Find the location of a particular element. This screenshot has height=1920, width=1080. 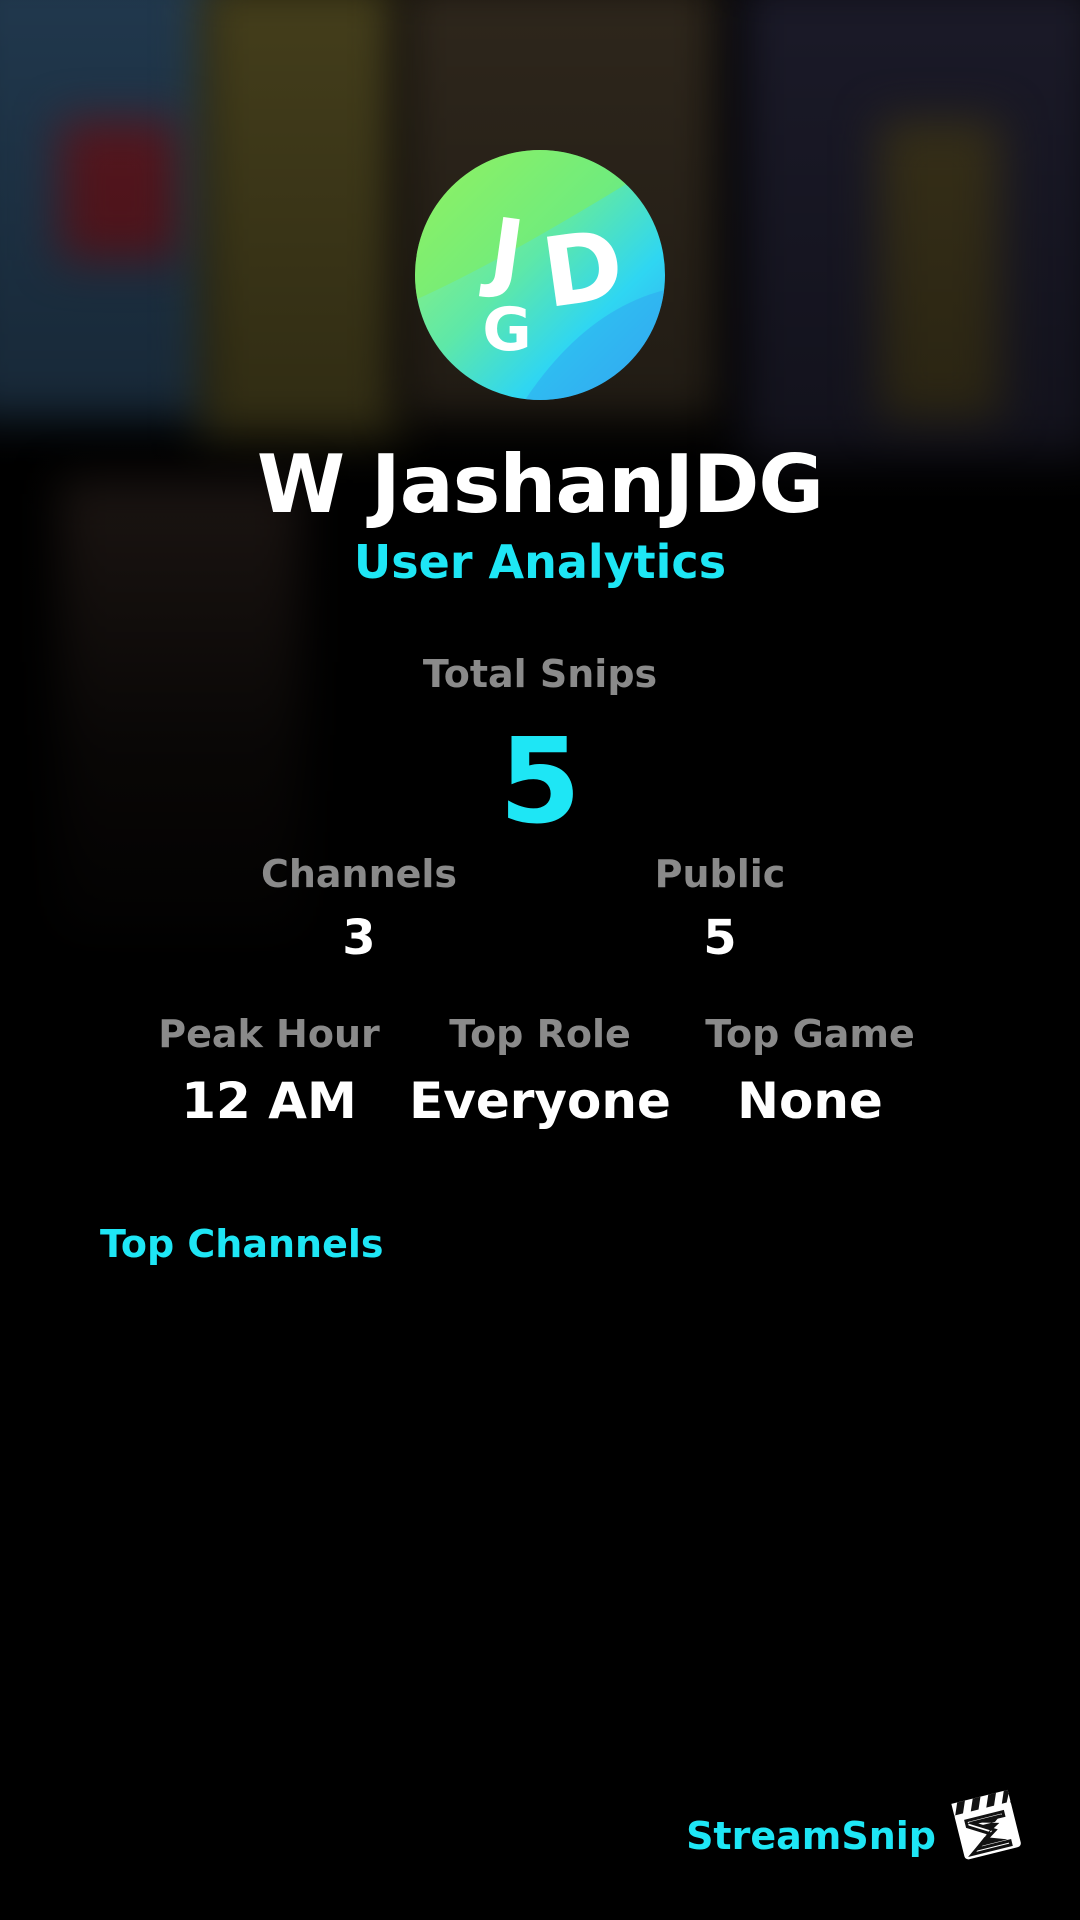

peak-hour-value: 12 AM is located at coordinates (269, 1101).